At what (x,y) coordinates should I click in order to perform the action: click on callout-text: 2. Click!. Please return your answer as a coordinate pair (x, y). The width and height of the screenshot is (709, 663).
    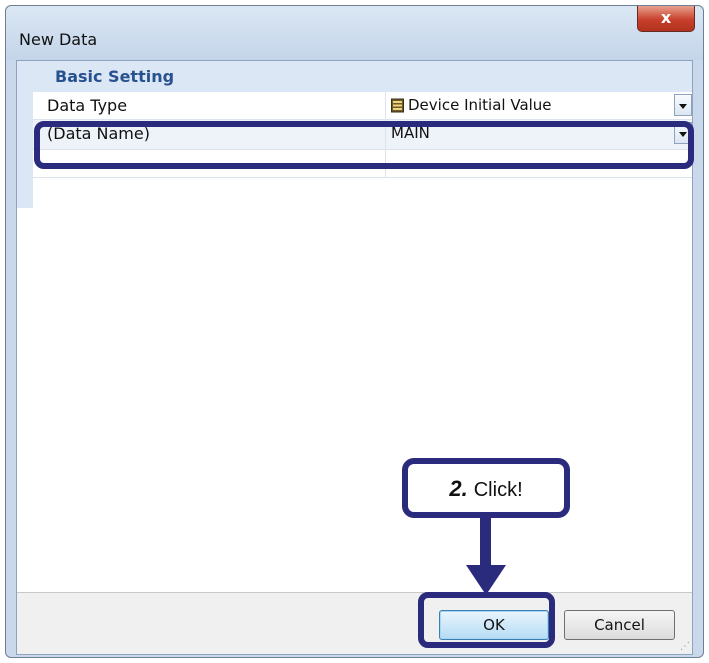
    Looking at the image, I should click on (486, 489).